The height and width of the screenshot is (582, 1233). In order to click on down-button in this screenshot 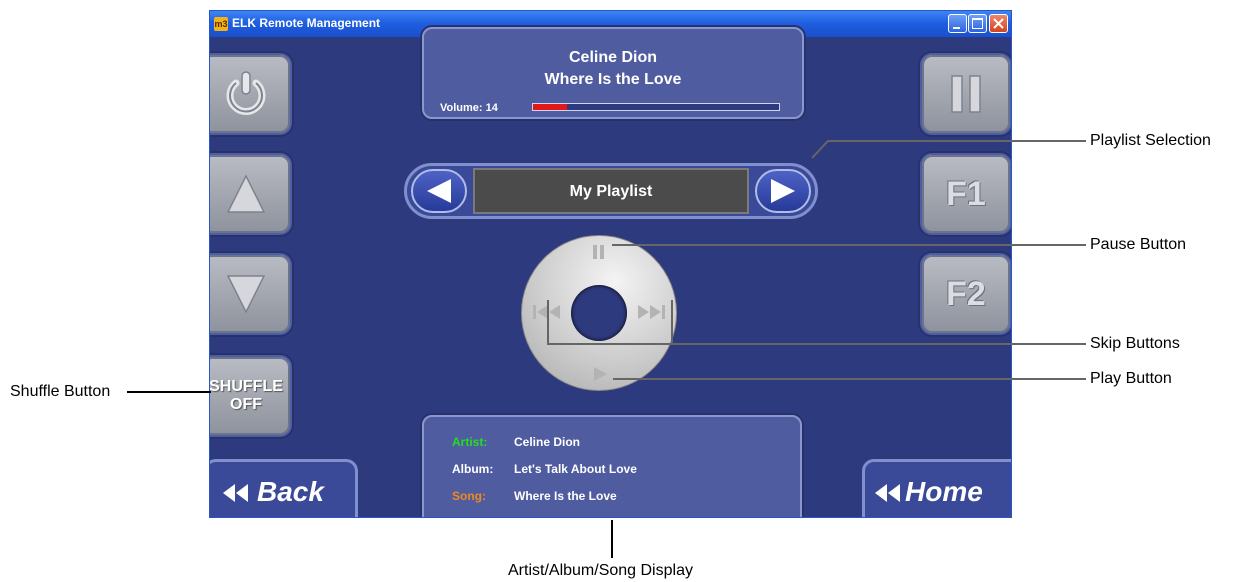, I will do `click(251, 294)`.